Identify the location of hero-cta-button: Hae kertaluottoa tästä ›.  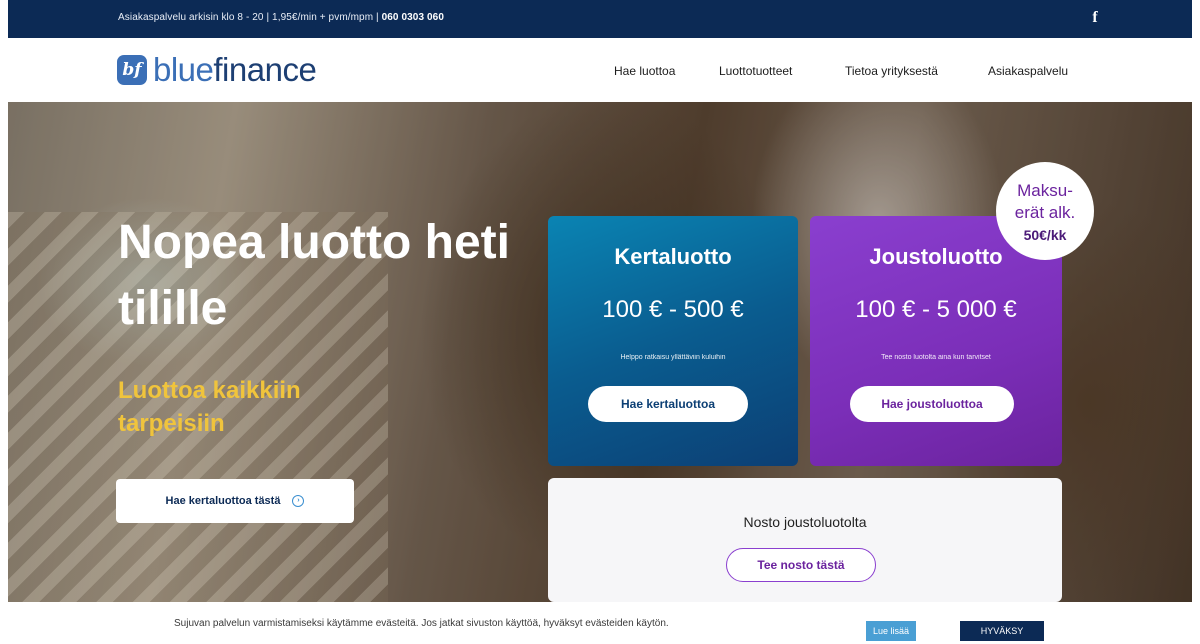
(235, 501).